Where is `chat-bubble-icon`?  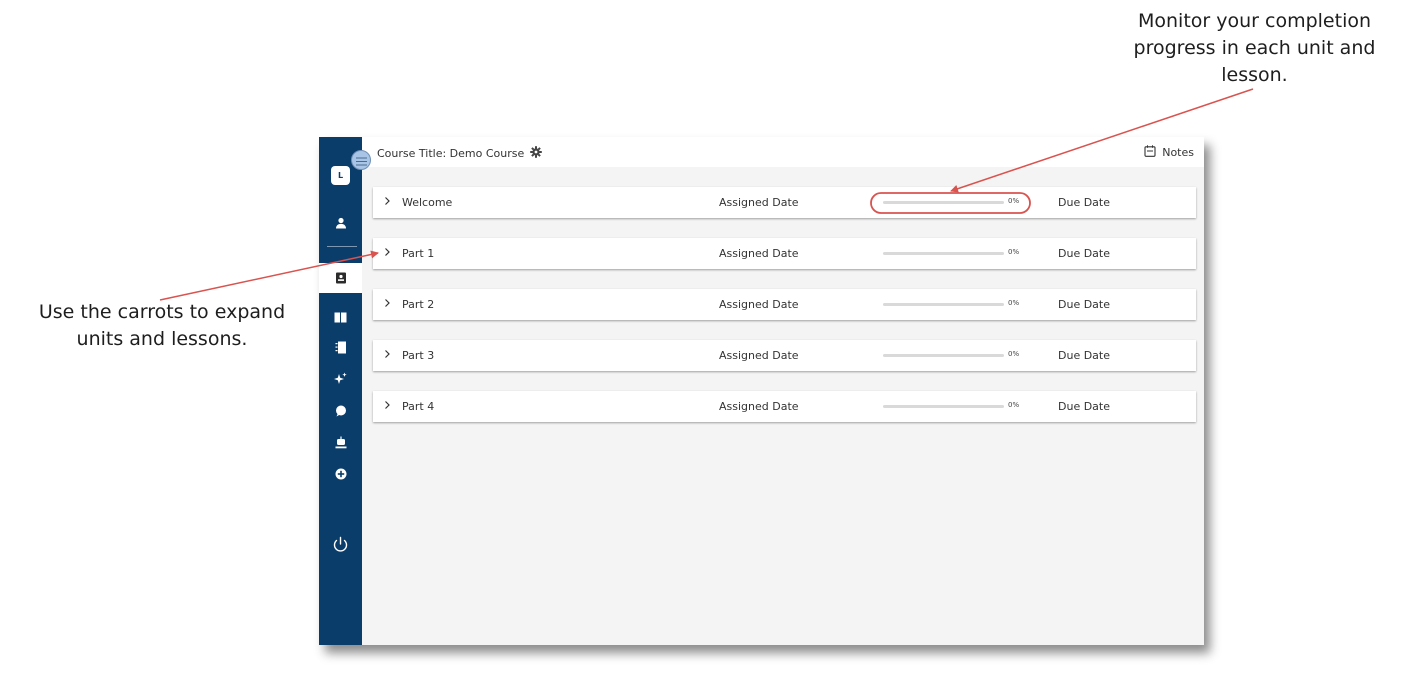 chat-bubble-icon is located at coordinates (341, 411).